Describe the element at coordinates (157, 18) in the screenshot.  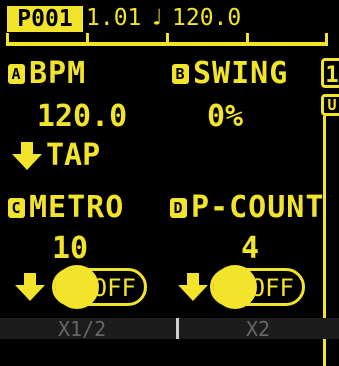
I see `quarter-note-icon: ♩` at that location.